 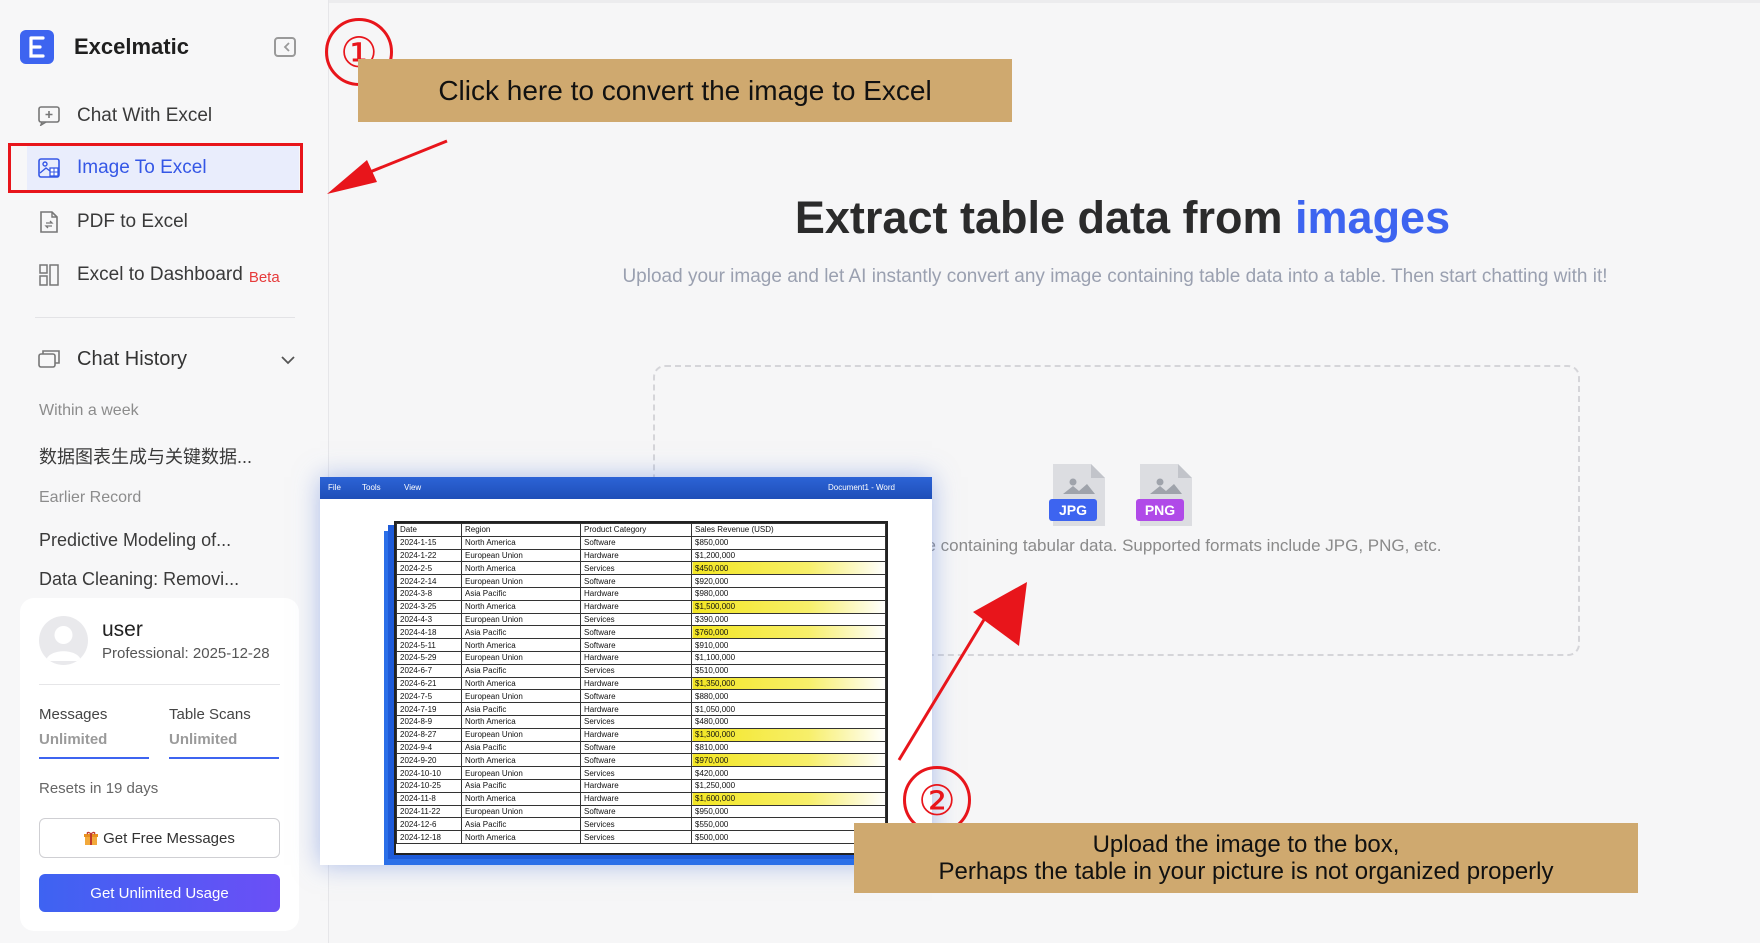 What do you see at coordinates (132, 221) in the screenshot?
I see `nav-label: PDF to Excel` at bounding box center [132, 221].